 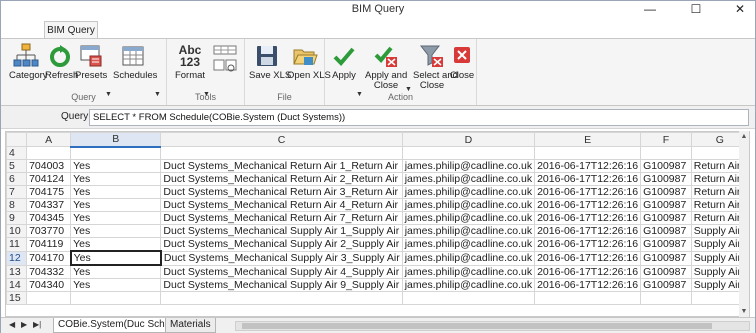 What do you see at coordinates (24, 324) in the screenshot?
I see `sheet-nav-next-icon: ▶` at bounding box center [24, 324].